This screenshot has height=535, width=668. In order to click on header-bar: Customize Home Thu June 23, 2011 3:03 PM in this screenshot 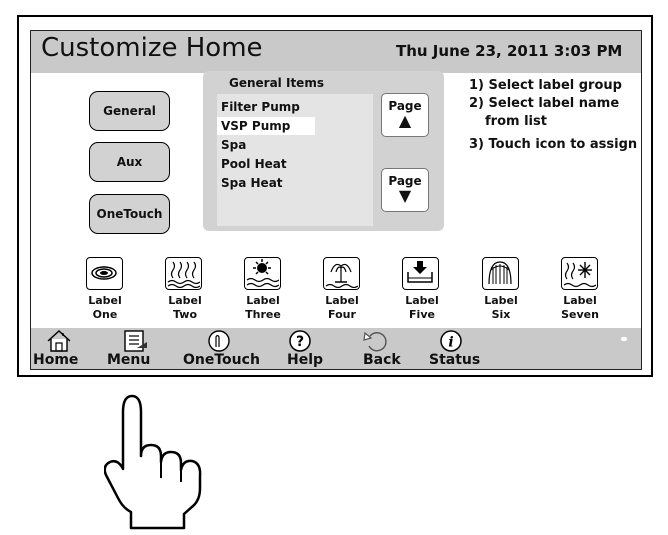, I will do `click(336, 52)`.